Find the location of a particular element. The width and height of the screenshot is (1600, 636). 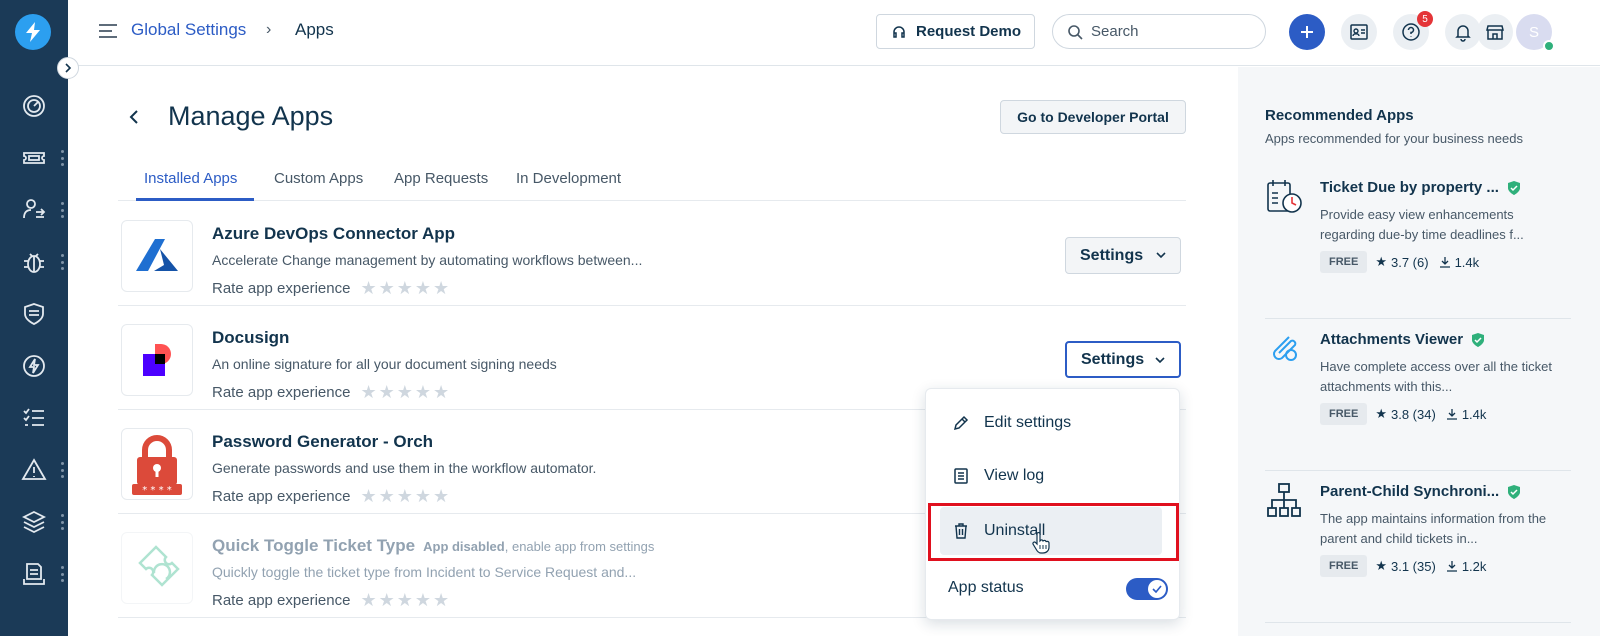

online-status-dot is located at coordinates (1549, 46).